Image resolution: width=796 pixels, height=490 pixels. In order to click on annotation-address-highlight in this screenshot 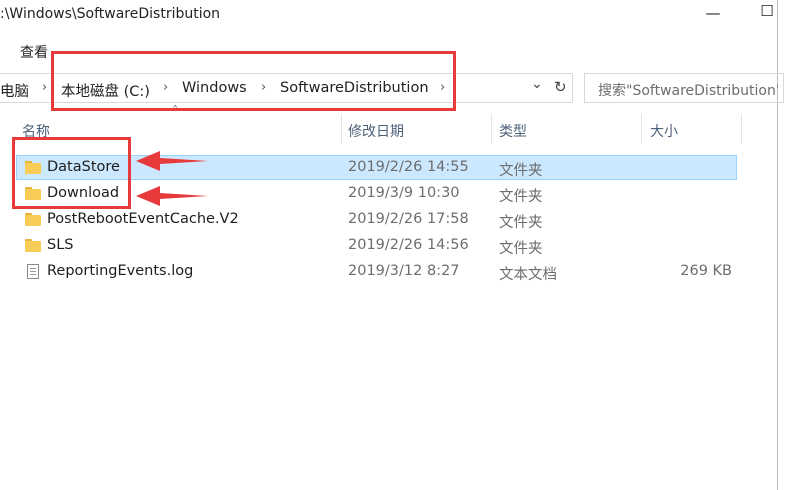, I will do `click(253, 81)`.